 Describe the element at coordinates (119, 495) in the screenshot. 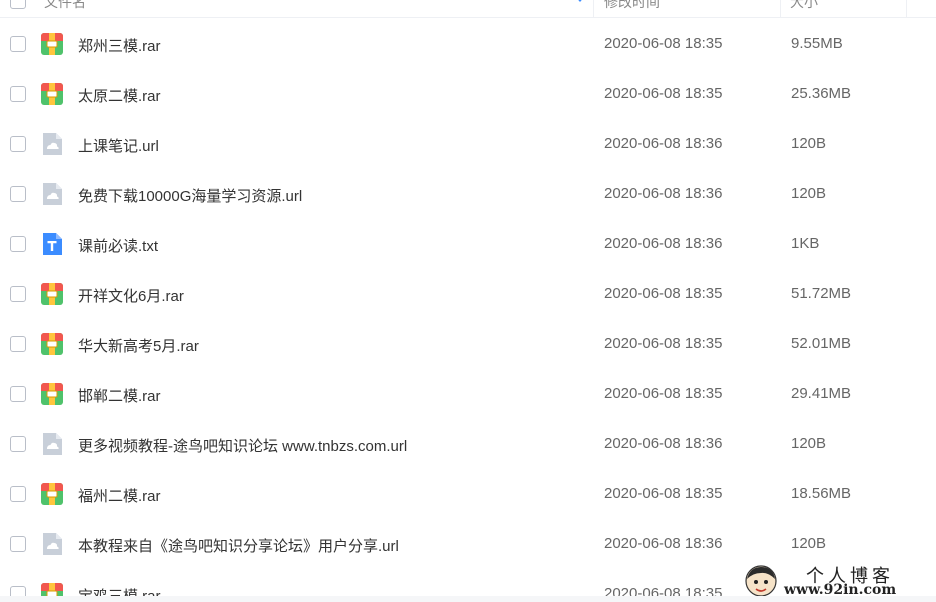

I see `file-name: 福州二模.rar` at that location.